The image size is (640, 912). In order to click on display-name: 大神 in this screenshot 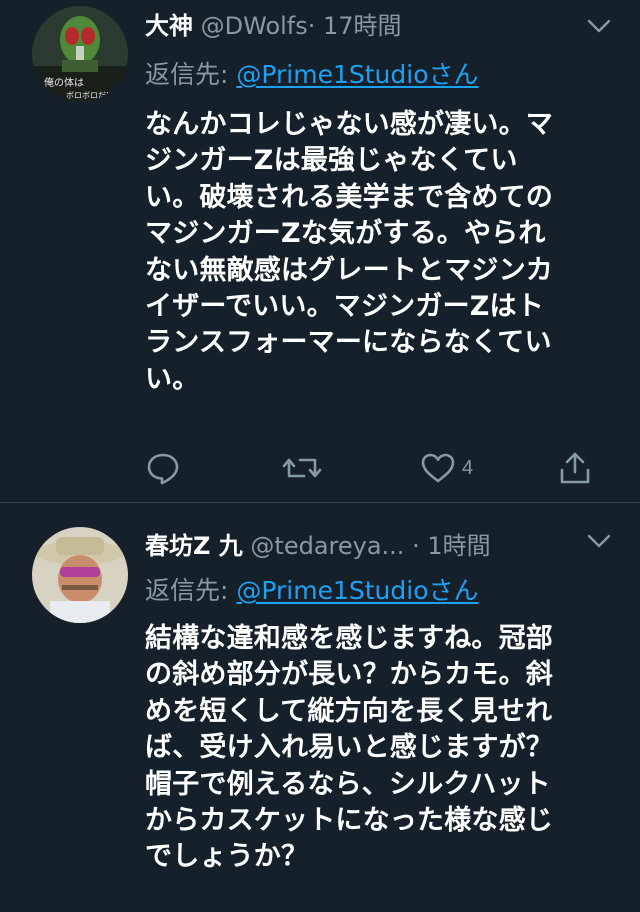, I will do `click(169, 26)`.